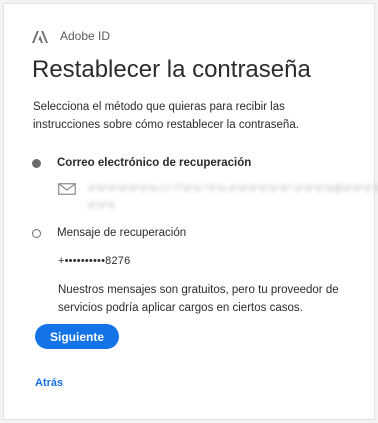 Image resolution: width=378 pixels, height=423 pixels. I want to click on back-link: Atrás, so click(49, 383).